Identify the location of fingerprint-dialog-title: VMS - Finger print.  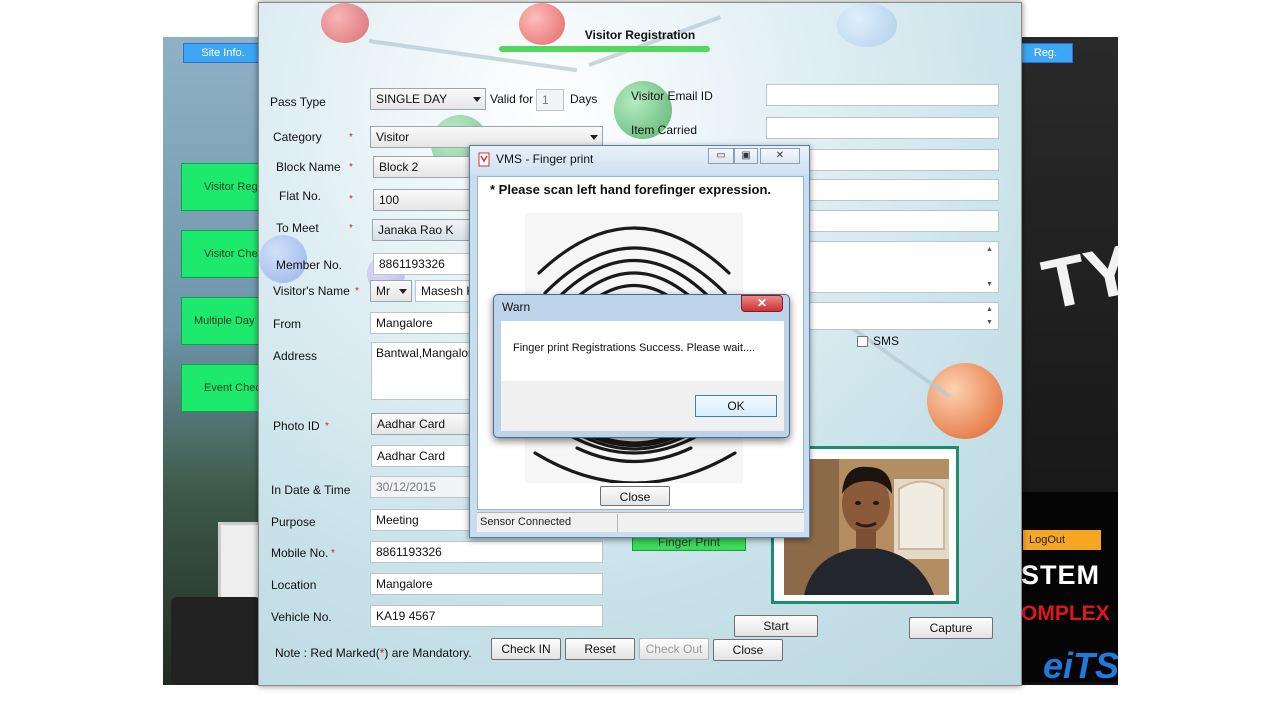
(545, 159).